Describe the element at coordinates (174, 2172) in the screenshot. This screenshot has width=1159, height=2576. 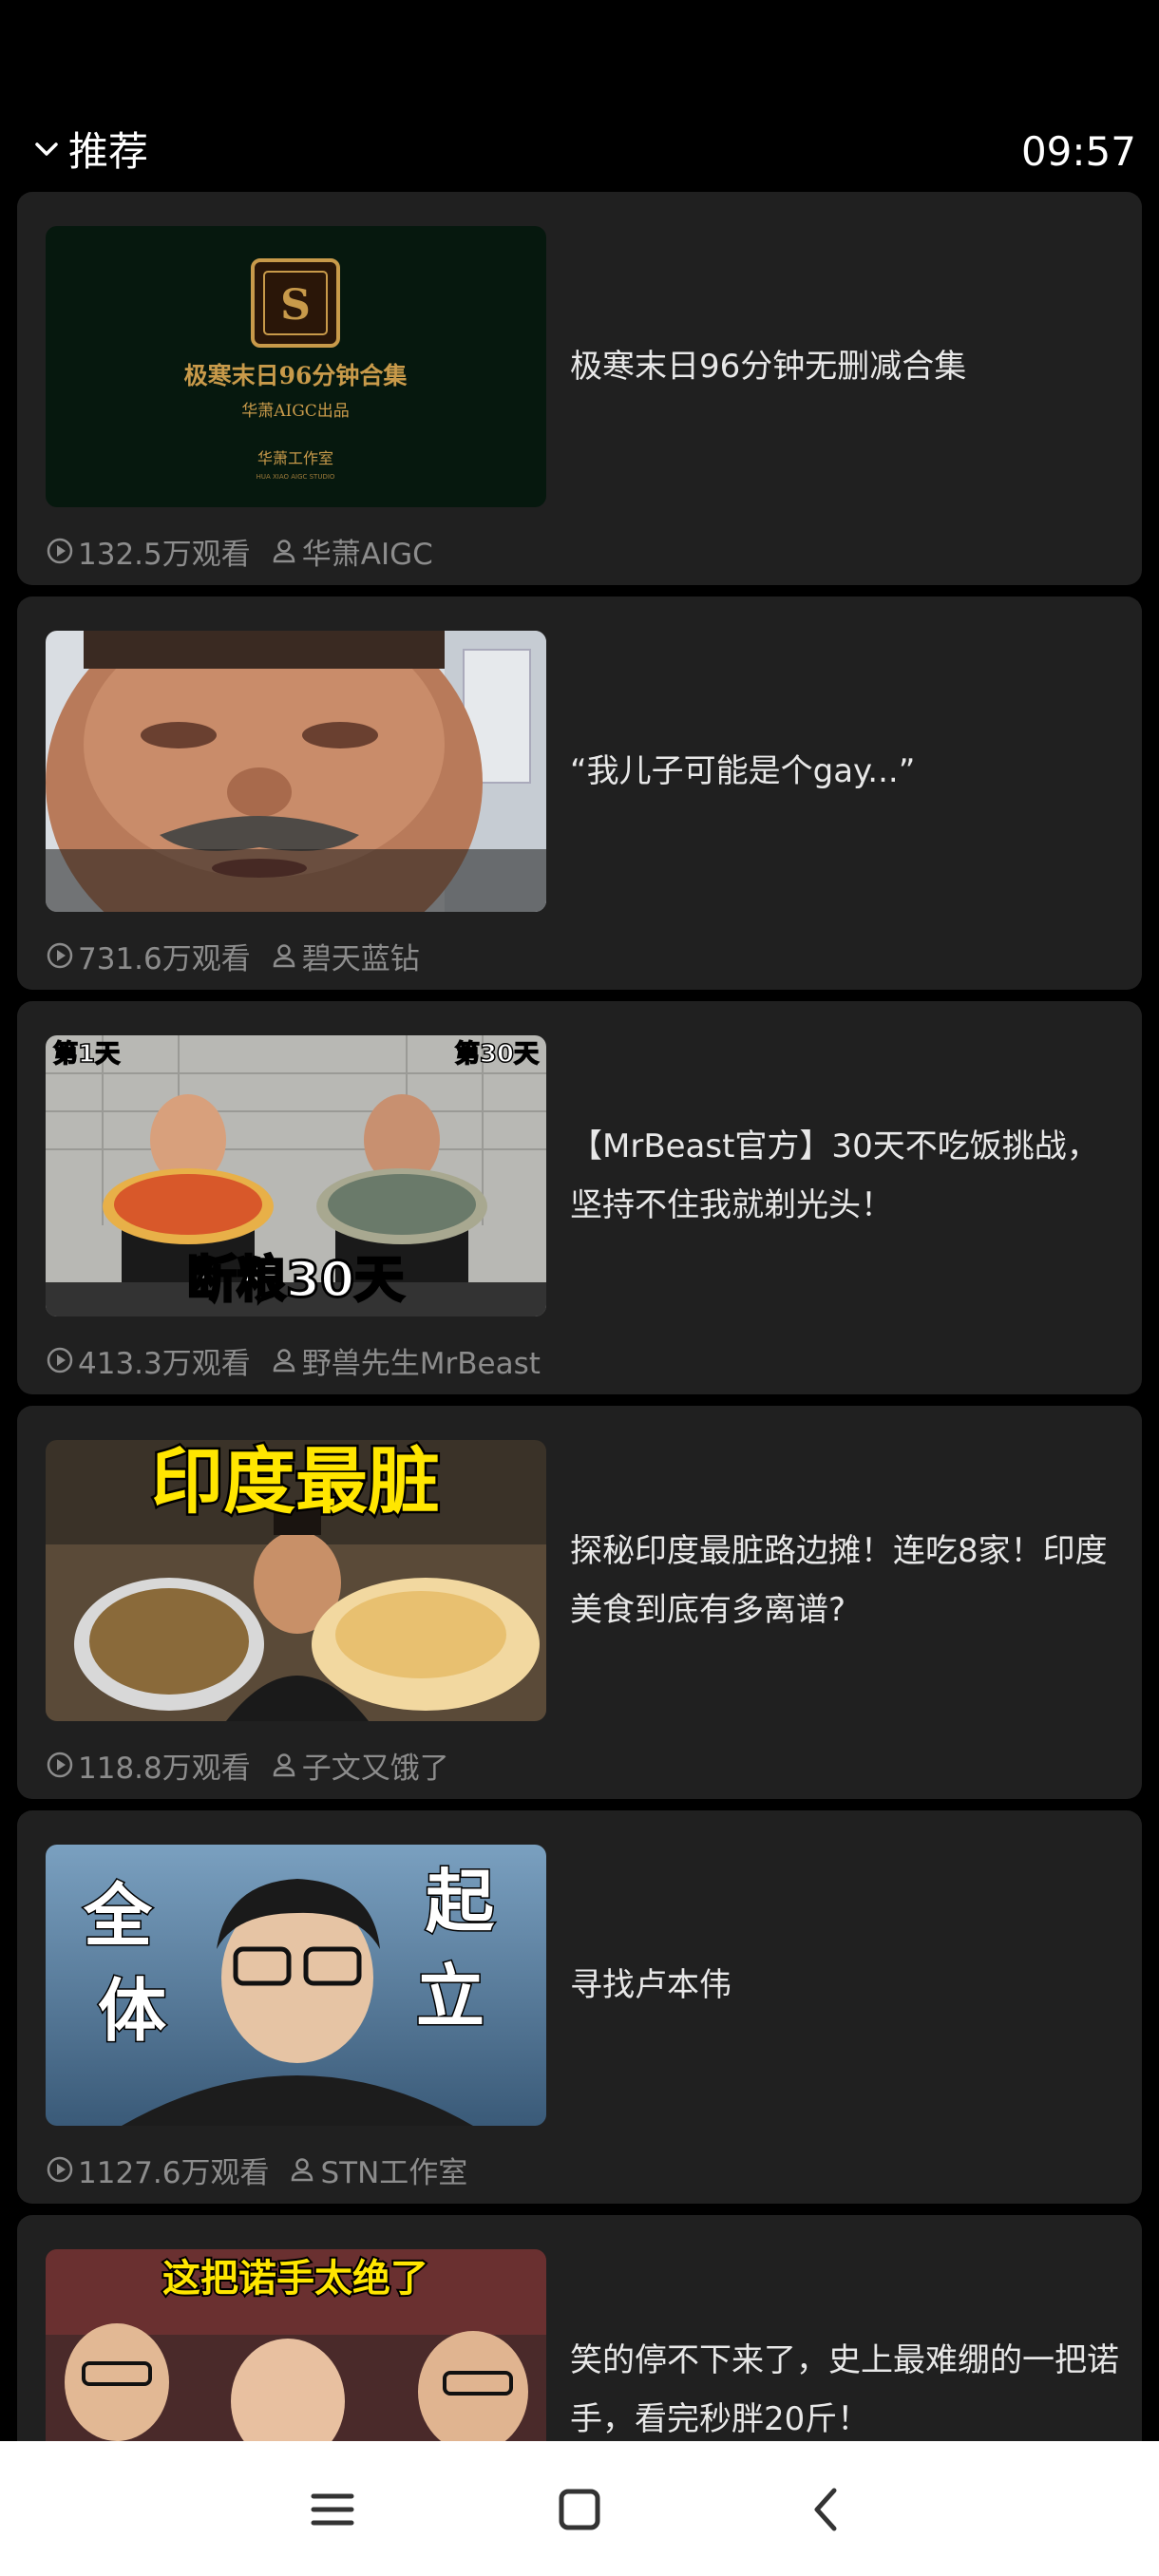
I see `view-count: 1127.6万观看` at that location.